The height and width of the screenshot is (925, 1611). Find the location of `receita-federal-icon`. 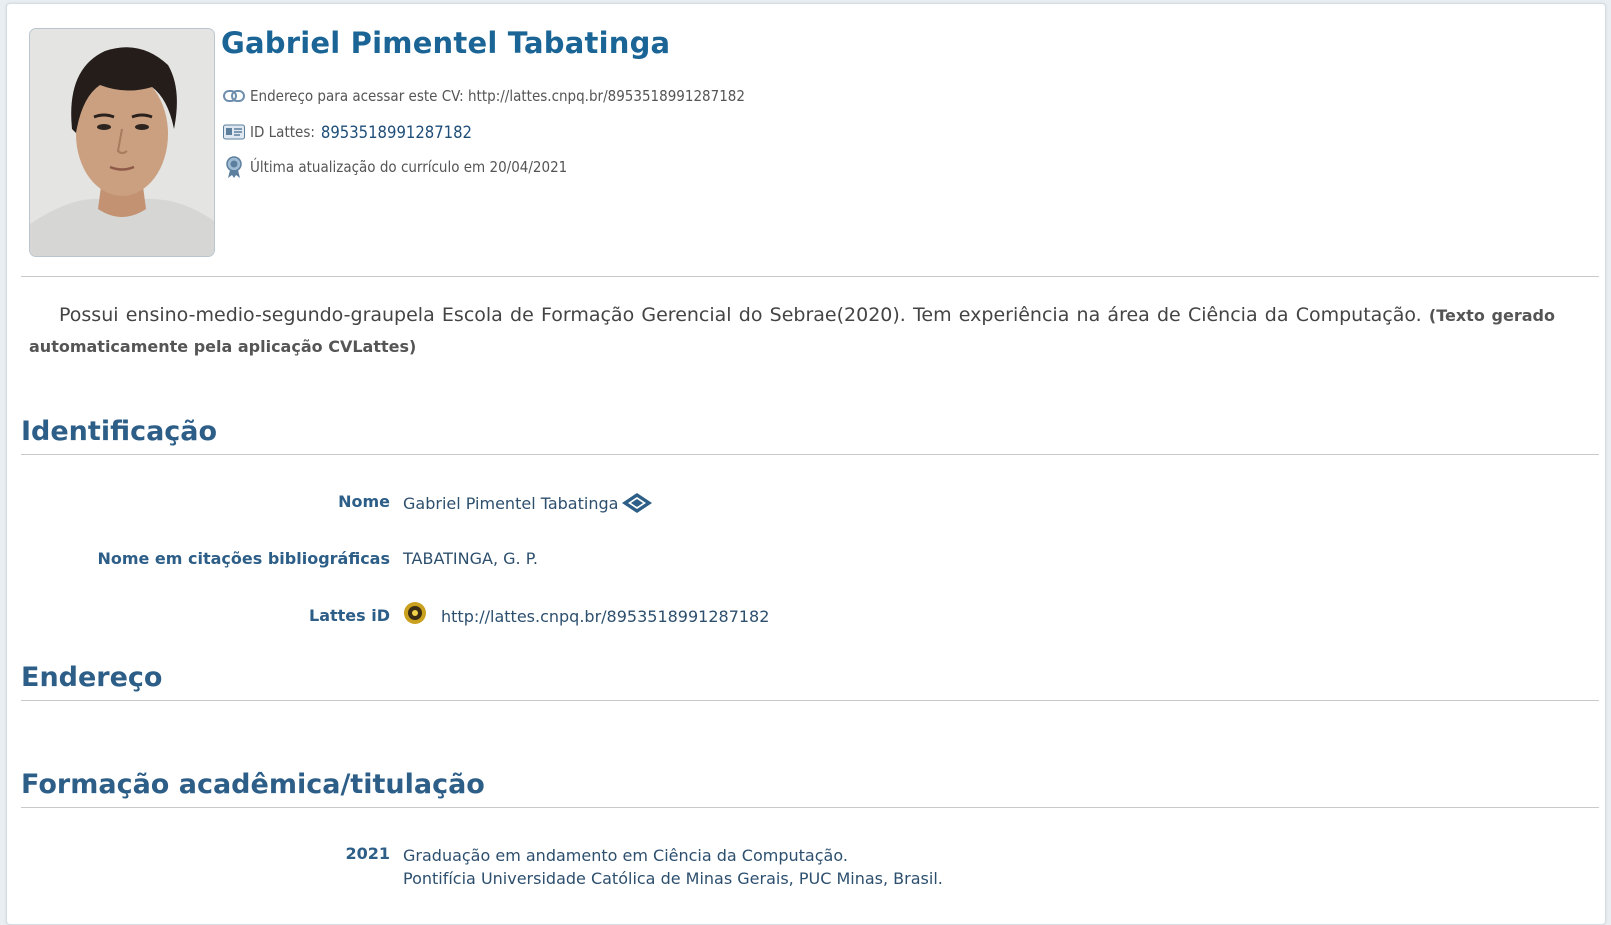

receita-federal-icon is located at coordinates (637, 503).